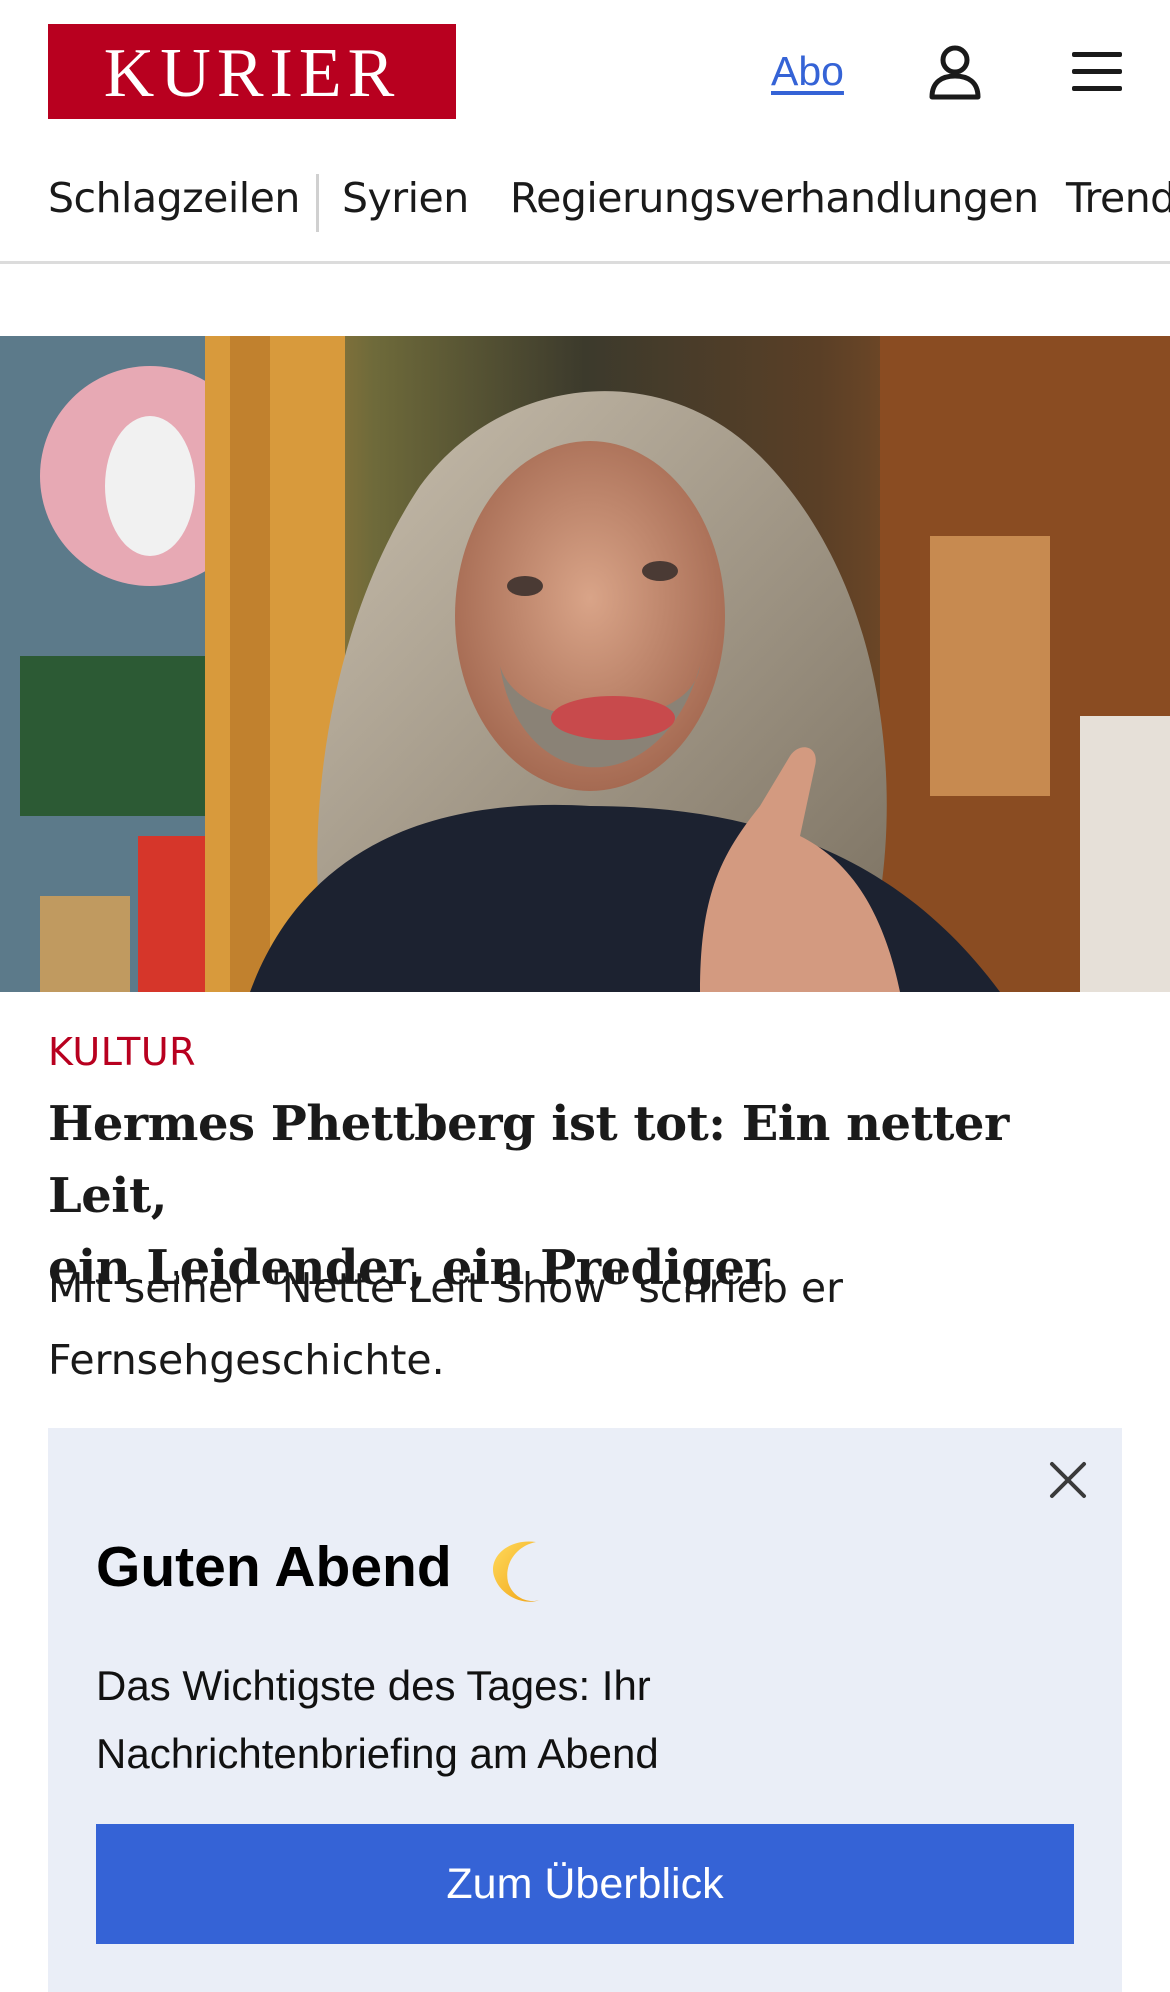 The width and height of the screenshot is (1170, 1992). What do you see at coordinates (585, 75) in the screenshot?
I see `site-header: KURIER Abo` at bounding box center [585, 75].